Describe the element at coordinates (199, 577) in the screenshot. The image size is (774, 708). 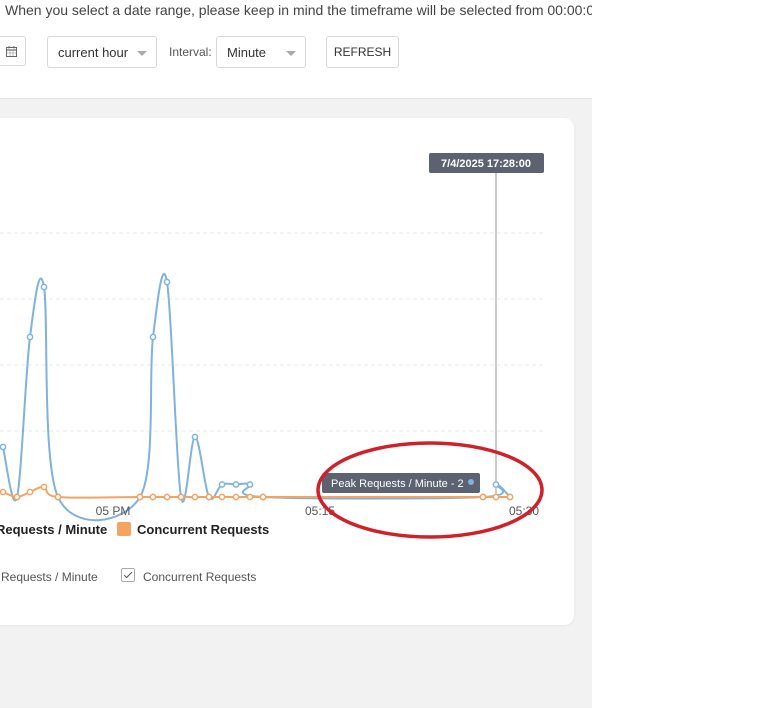
I see `toggle-concurrent-requests: Concurrent Requests` at that location.